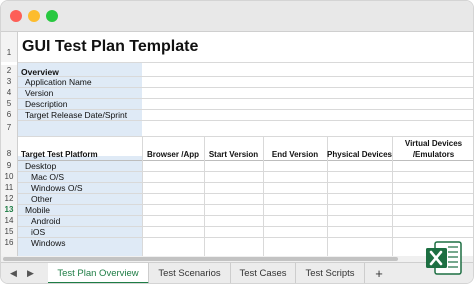 The width and height of the screenshot is (474, 284). What do you see at coordinates (359, 154) in the screenshot?
I see `column-header-physical-devices: Physical Devices` at bounding box center [359, 154].